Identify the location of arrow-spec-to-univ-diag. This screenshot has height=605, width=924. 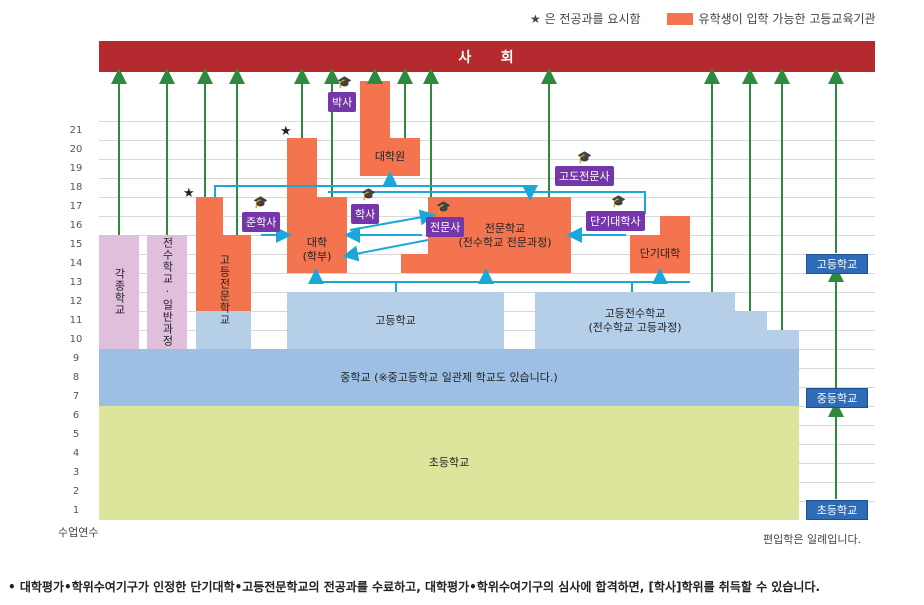
(385, 250).